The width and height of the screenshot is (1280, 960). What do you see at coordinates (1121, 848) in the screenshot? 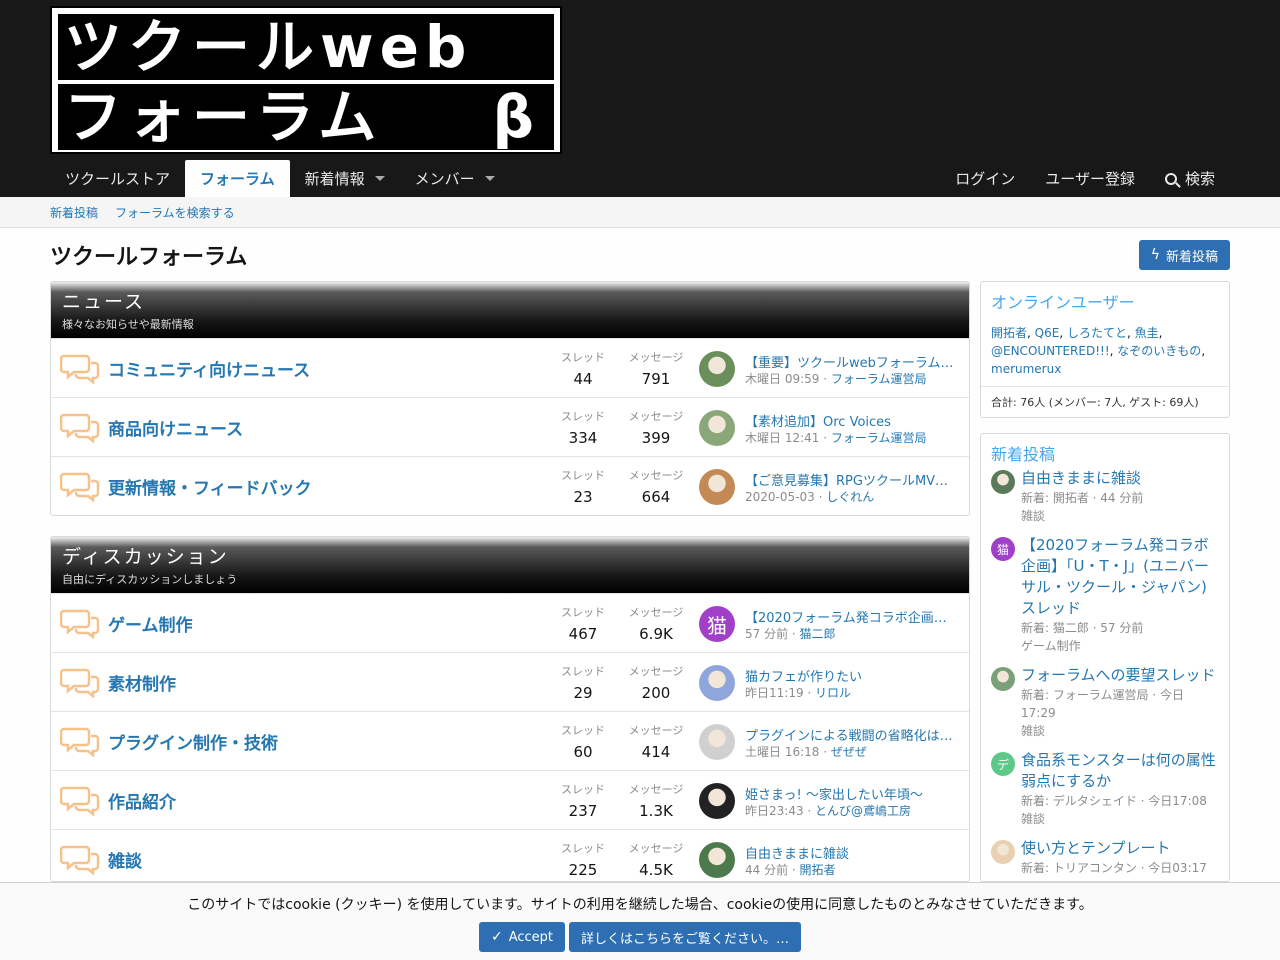
I see `new-post-title: 使い方とテンプレート` at bounding box center [1121, 848].